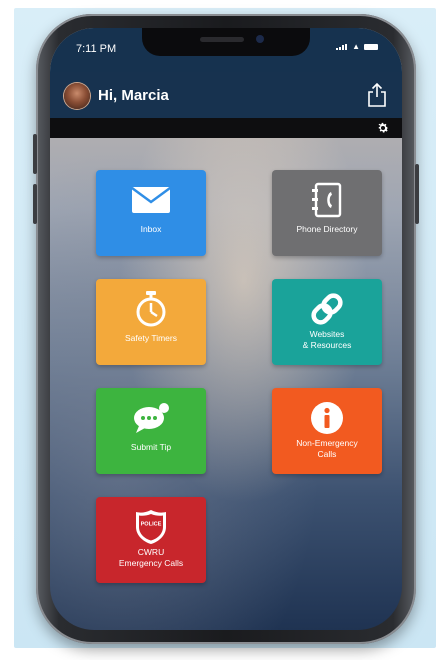 This screenshot has height=660, width=445. What do you see at coordinates (151, 557) in the screenshot?
I see `tile-label: CWRU Emergency Calls` at bounding box center [151, 557].